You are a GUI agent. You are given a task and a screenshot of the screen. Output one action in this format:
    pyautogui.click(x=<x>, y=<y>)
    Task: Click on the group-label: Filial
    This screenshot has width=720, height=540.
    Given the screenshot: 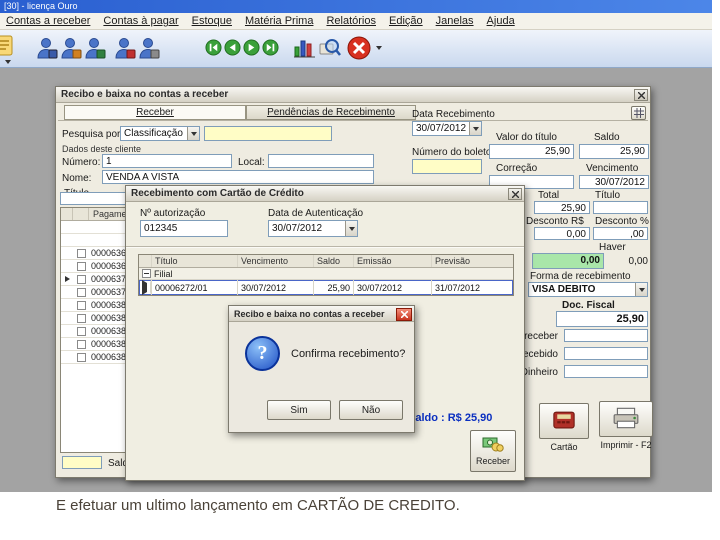 What is the action you would take?
    pyautogui.click(x=163, y=273)
    